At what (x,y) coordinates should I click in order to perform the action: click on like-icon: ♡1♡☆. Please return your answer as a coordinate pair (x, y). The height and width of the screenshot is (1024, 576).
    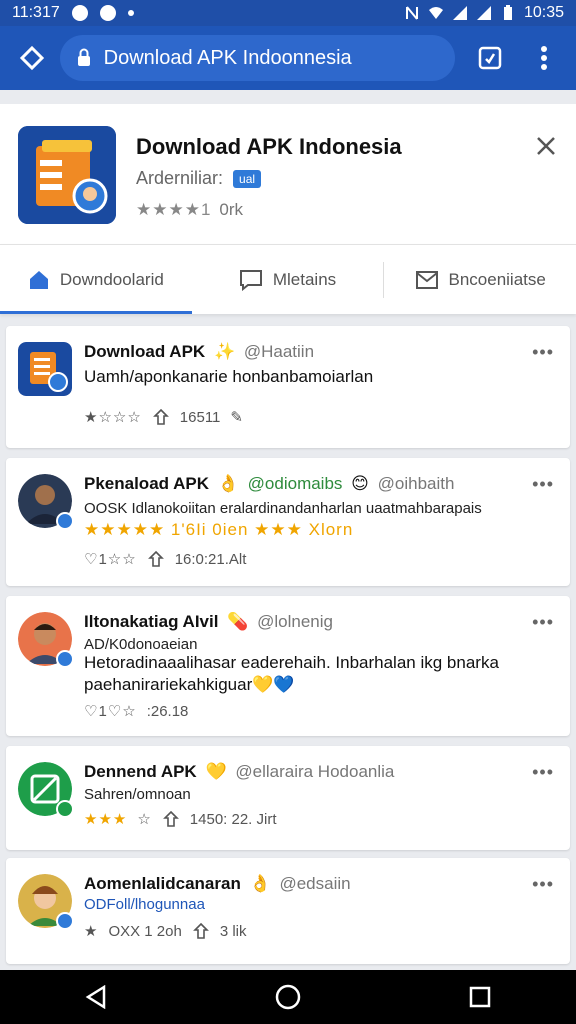
    Looking at the image, I should click on (110, 711).